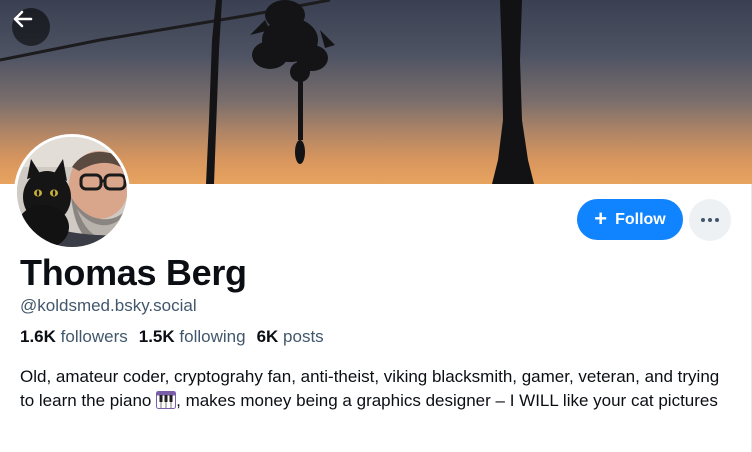 The image size is (752, 452). I want to click on posts-stat: 6K posts, so click(290, 337).